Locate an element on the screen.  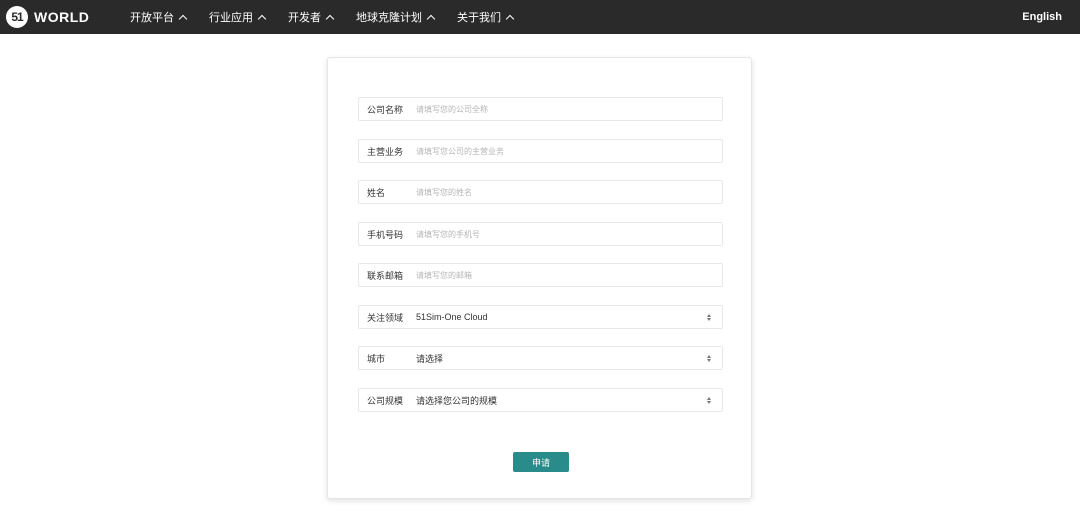
company-name-field: 公司名称 is located at coordinates (540, 109).